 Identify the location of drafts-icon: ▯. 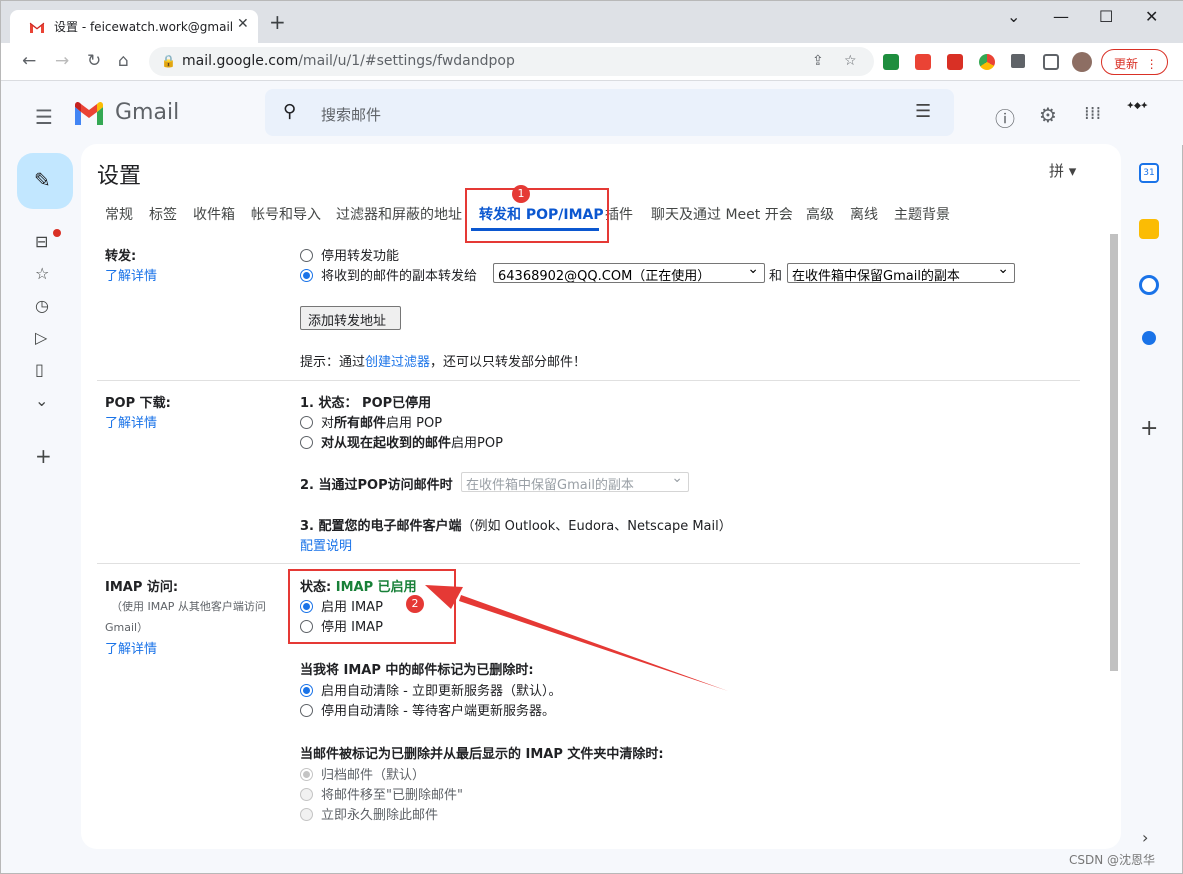
(39, 369).